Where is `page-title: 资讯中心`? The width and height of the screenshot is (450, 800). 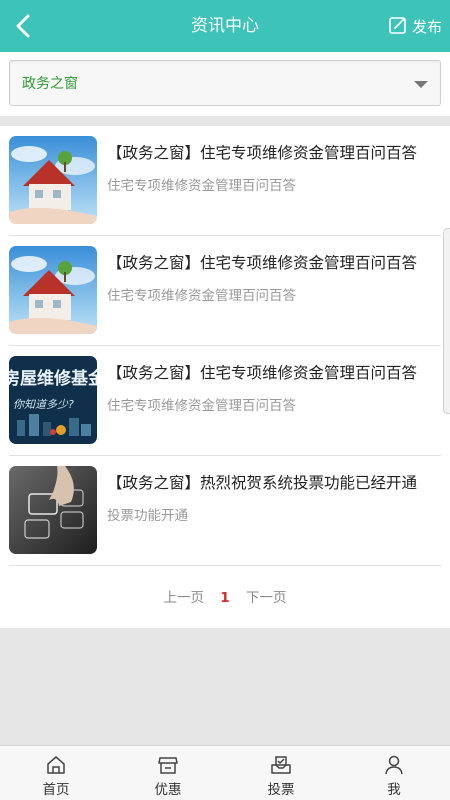
page-title: 资讯中心 is located at coordinates (225, 26).